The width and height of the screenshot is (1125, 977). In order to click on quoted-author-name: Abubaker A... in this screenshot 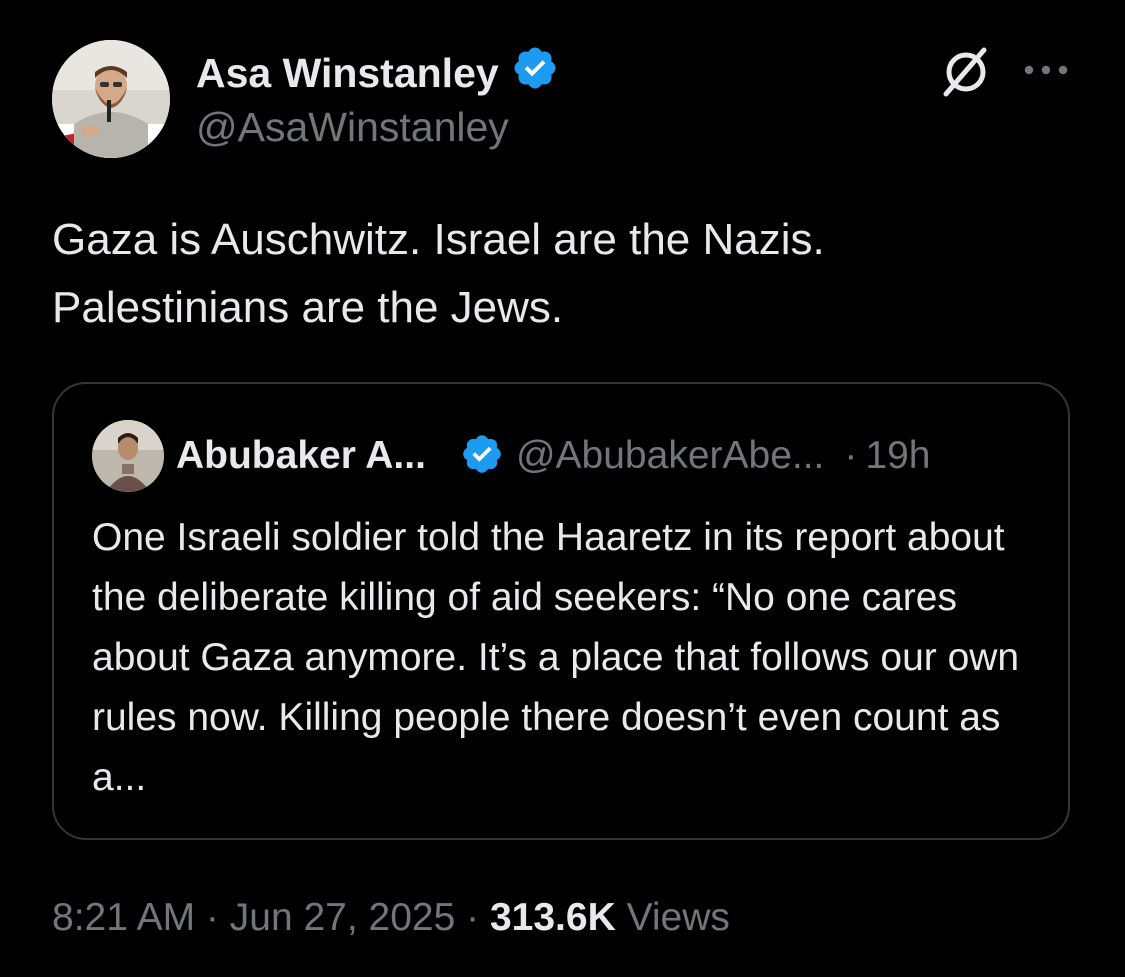, I will do `click(301, 456)`.